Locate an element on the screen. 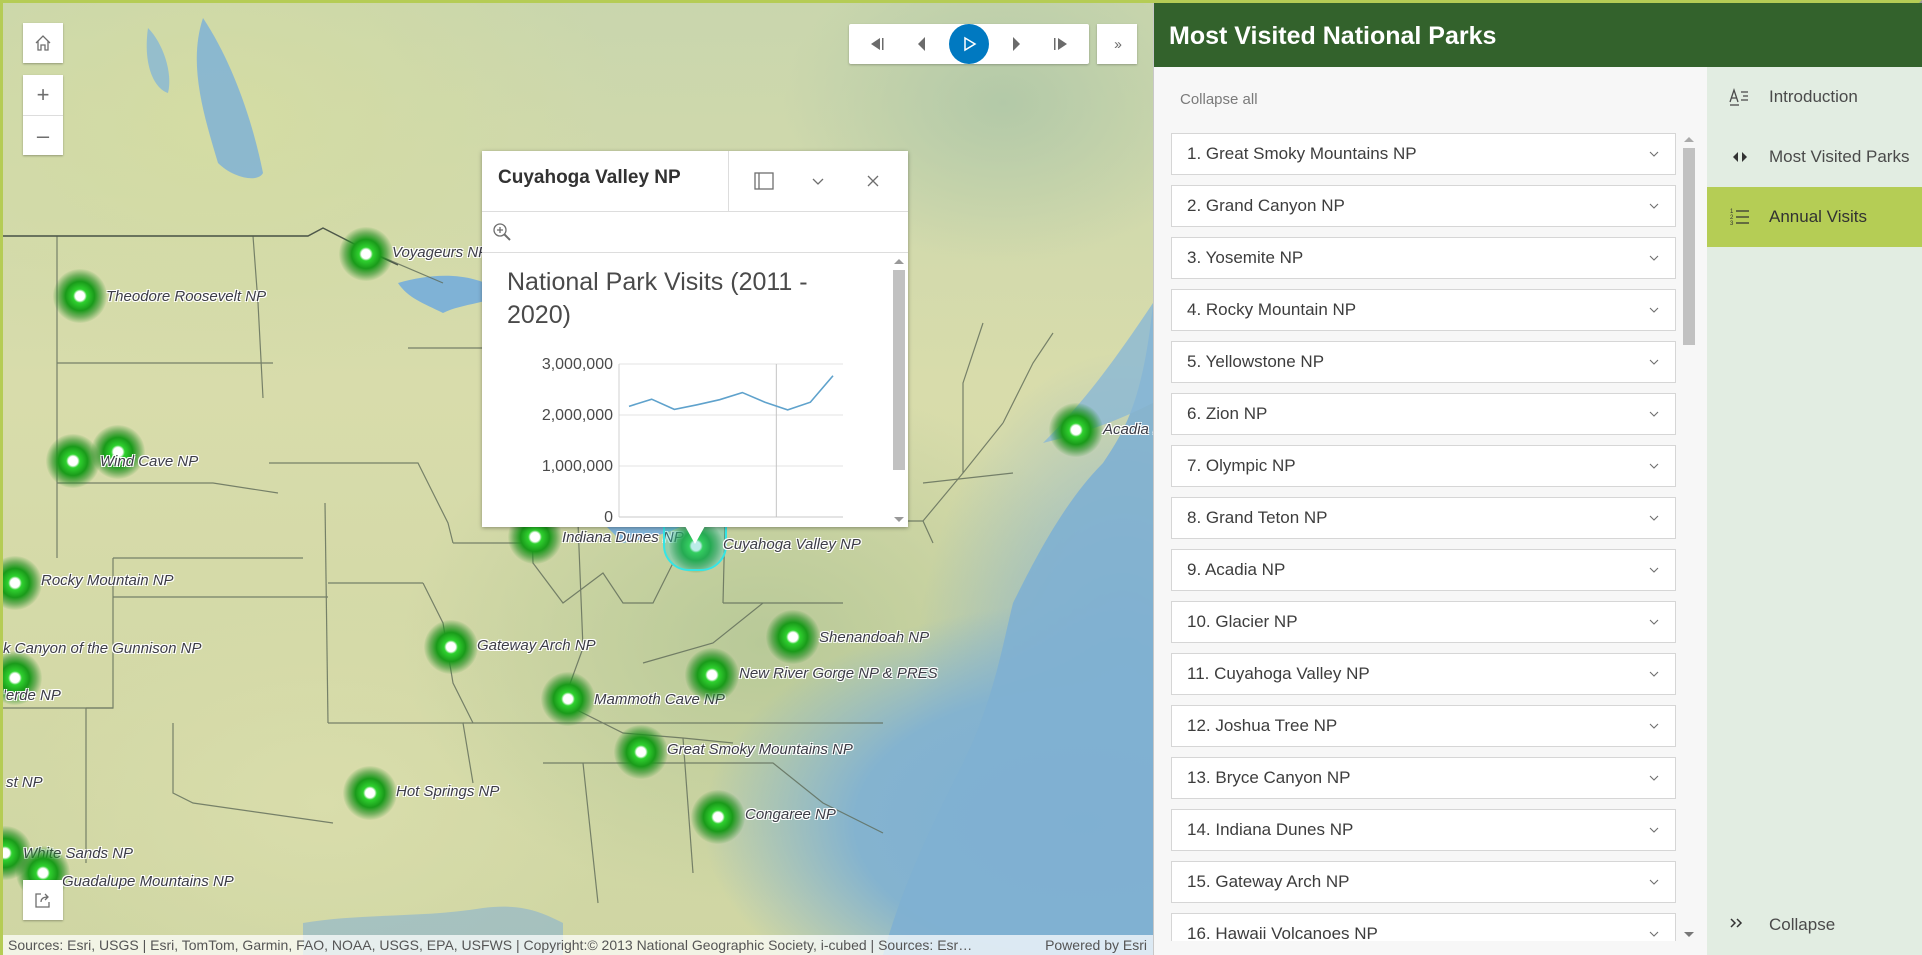  map-marker-label: Voyageurs NP is located at coordinates (440, 252).